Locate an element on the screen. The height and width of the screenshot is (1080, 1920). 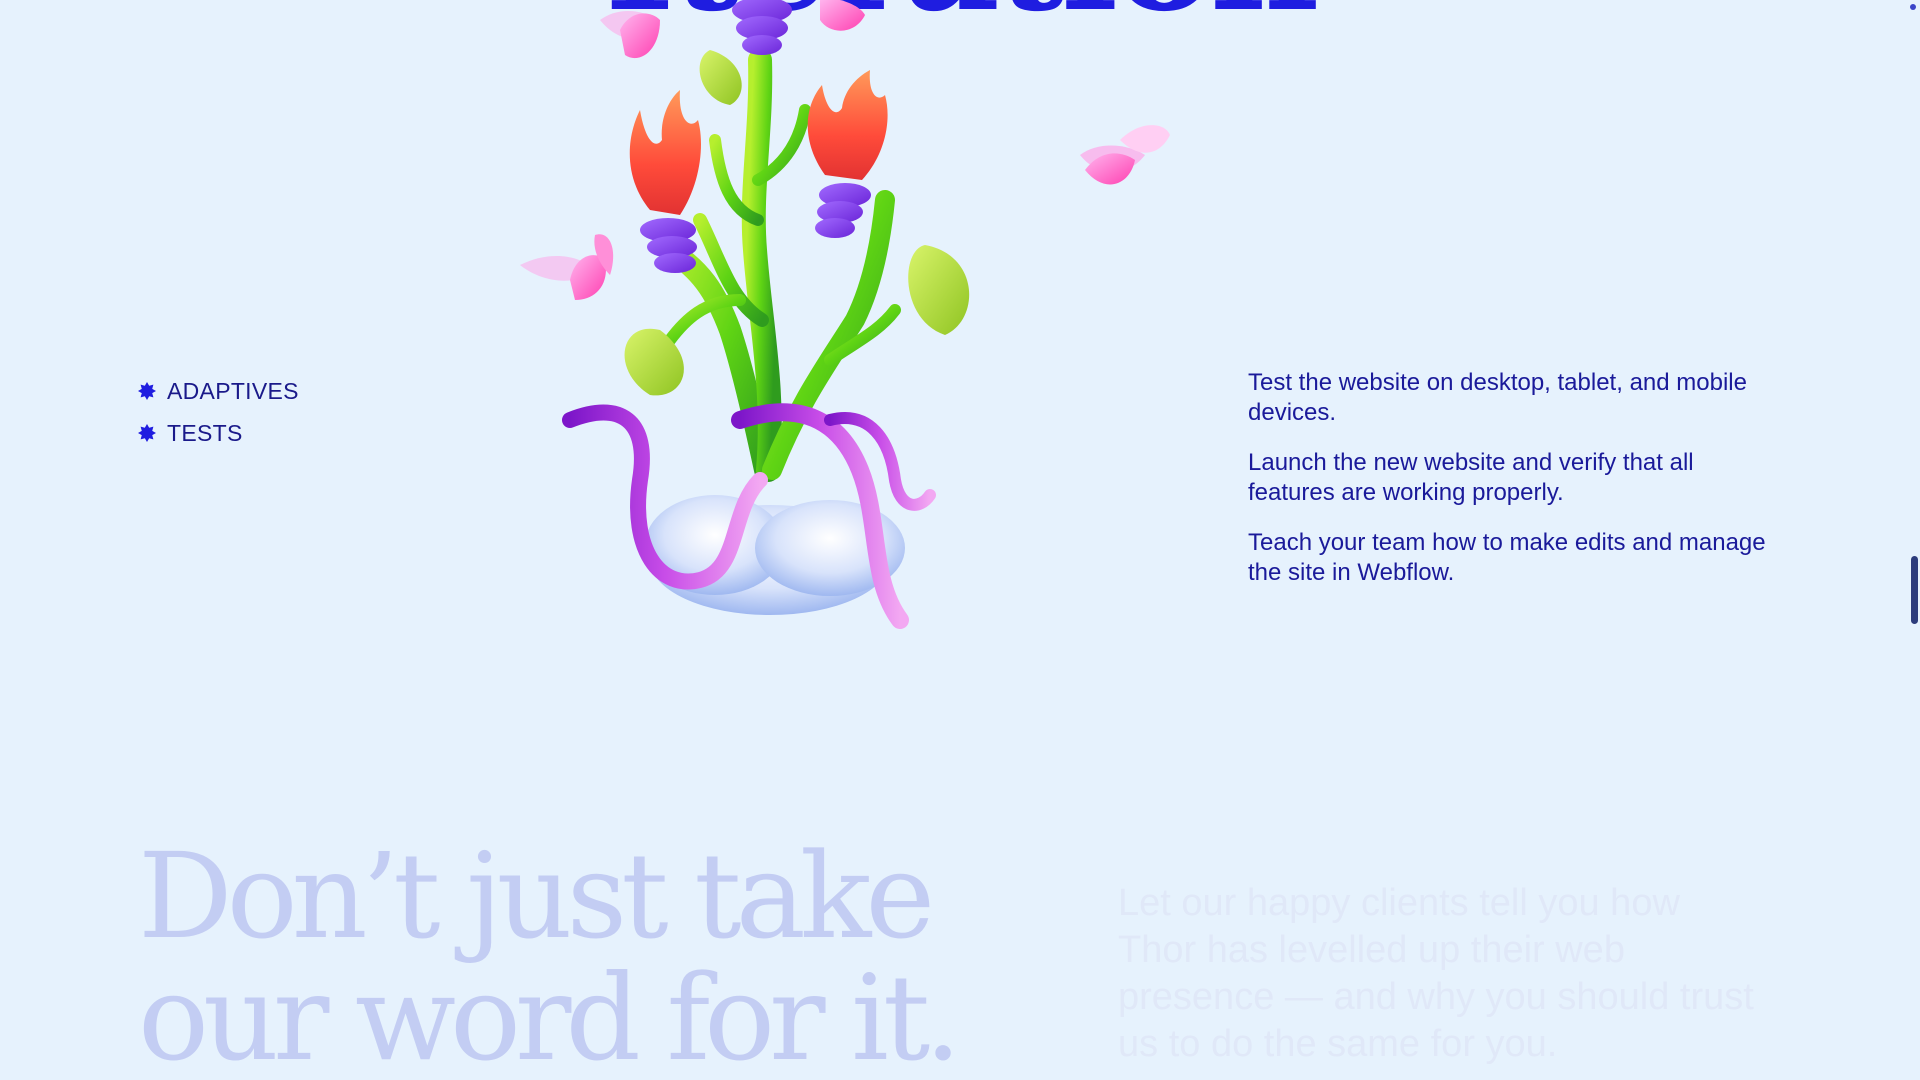
tag-list: ADAPTIVES TESTS is located at coordinates (218, 412).